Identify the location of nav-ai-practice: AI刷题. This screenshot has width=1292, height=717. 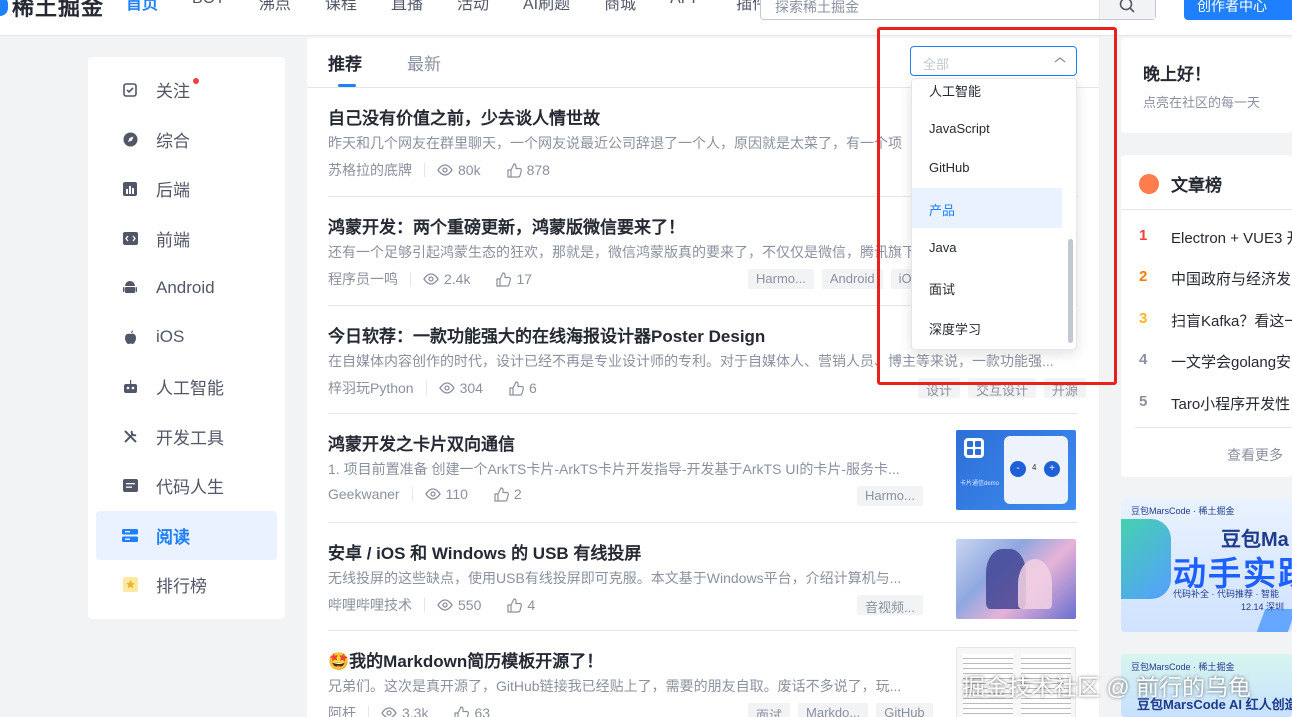
(546, 7).